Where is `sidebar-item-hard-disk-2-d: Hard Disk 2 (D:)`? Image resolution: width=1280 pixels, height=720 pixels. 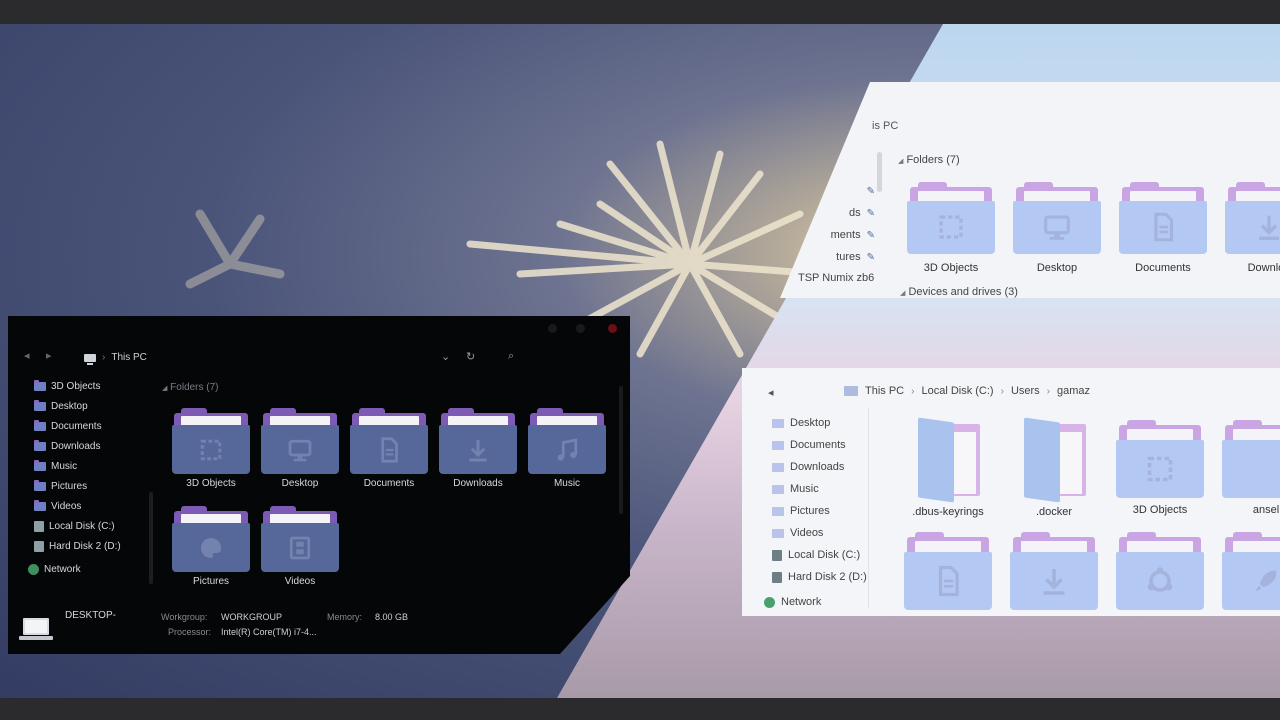 sidebar-item-hard-disk-2-d: Hard Disk 2 (D:) is located at coordinates (94, 546).